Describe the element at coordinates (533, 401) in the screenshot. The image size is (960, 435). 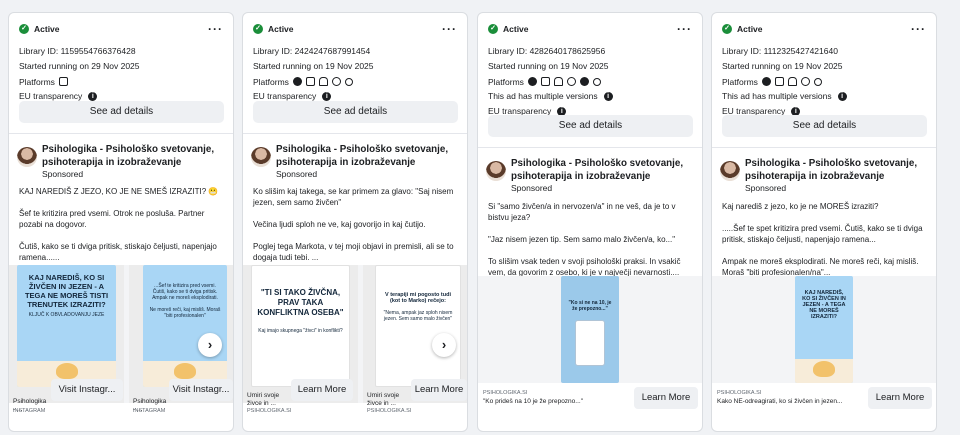
I see `link-title: "Ko prideš na 10 je že prepozno..."` at that location.